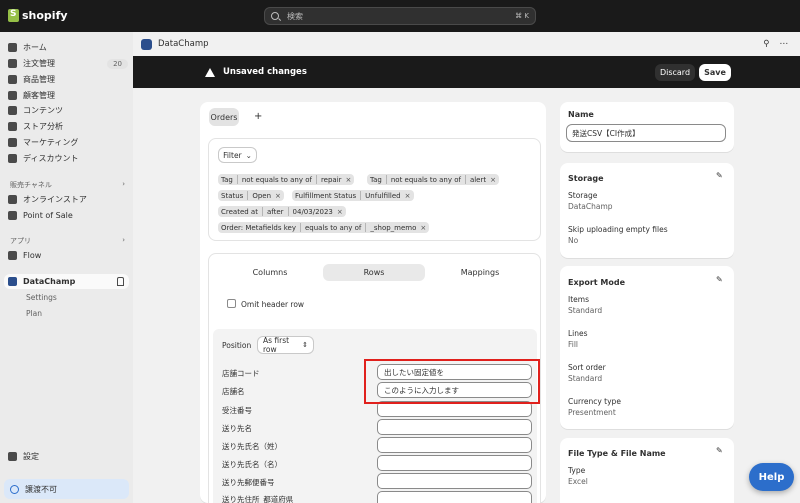  I want to click on filter-chip: Created at after 04/03/2023 ×, so click(282, 211).